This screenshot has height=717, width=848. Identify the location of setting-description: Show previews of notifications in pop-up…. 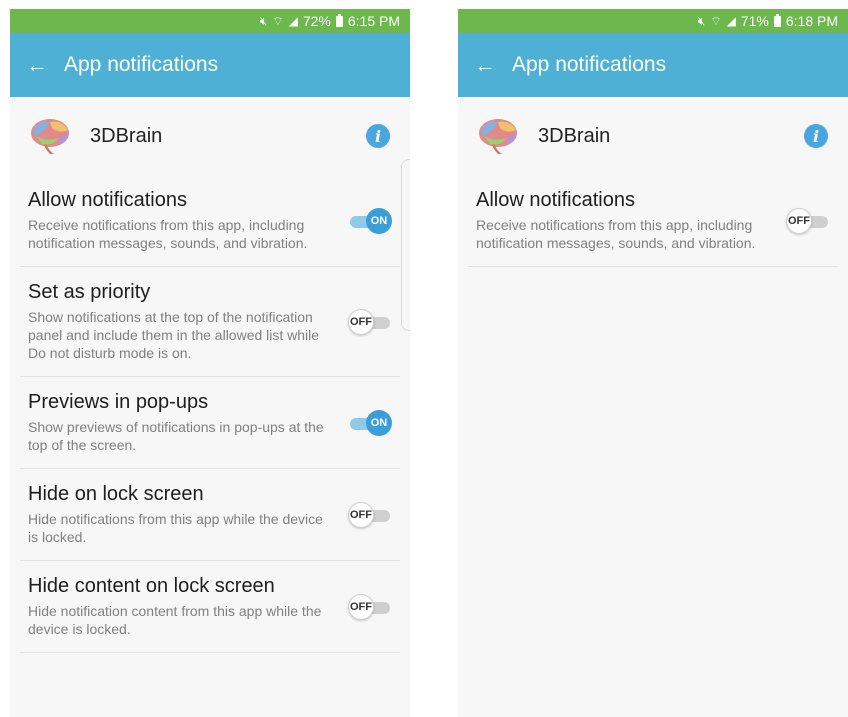
(176, 436).